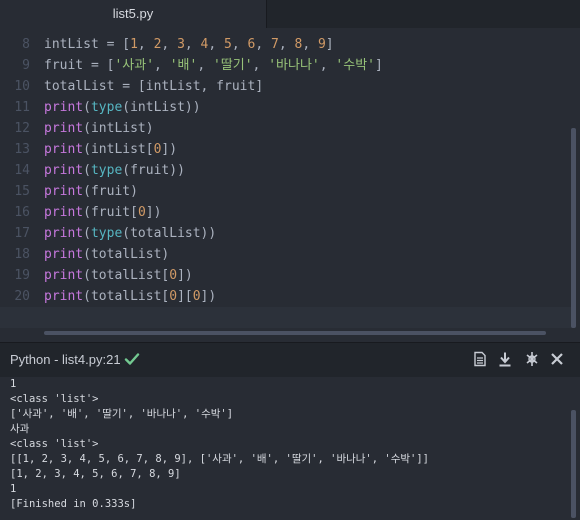 This screenshot has width=580, height=520. I want to click on code-token: (totalList), so click(126, 254).